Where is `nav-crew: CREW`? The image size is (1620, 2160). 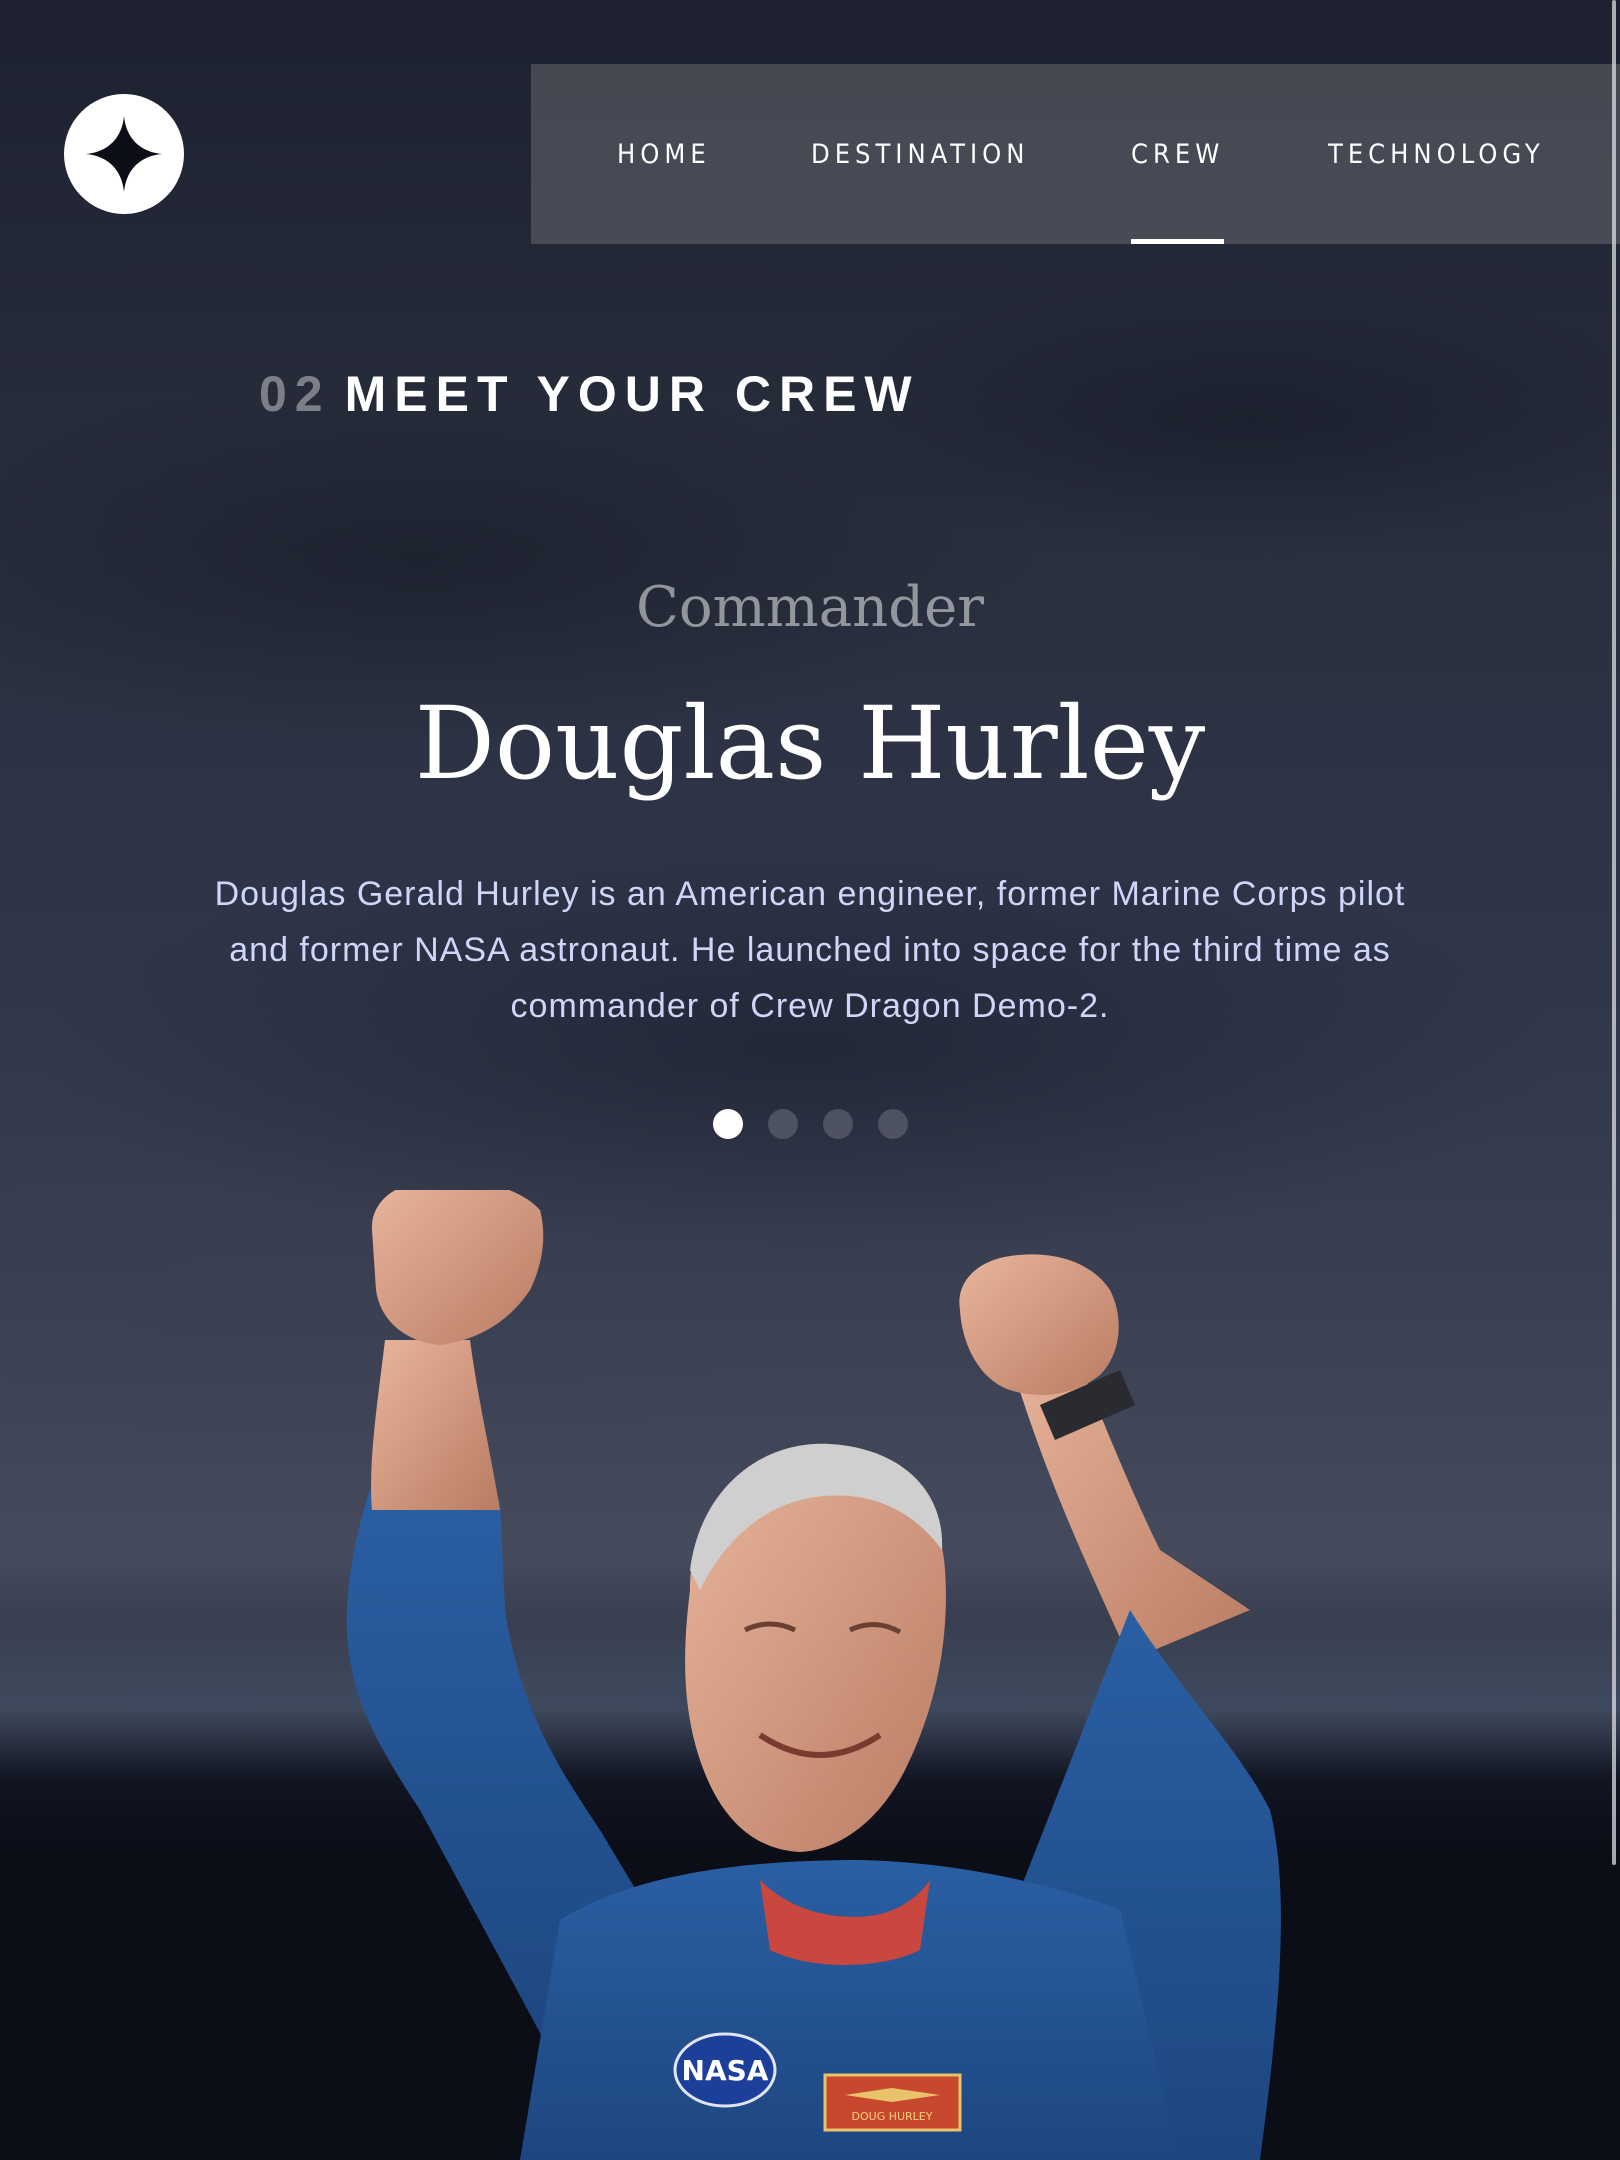
nav-crew: CREW is located at coordinates (1178, 154).